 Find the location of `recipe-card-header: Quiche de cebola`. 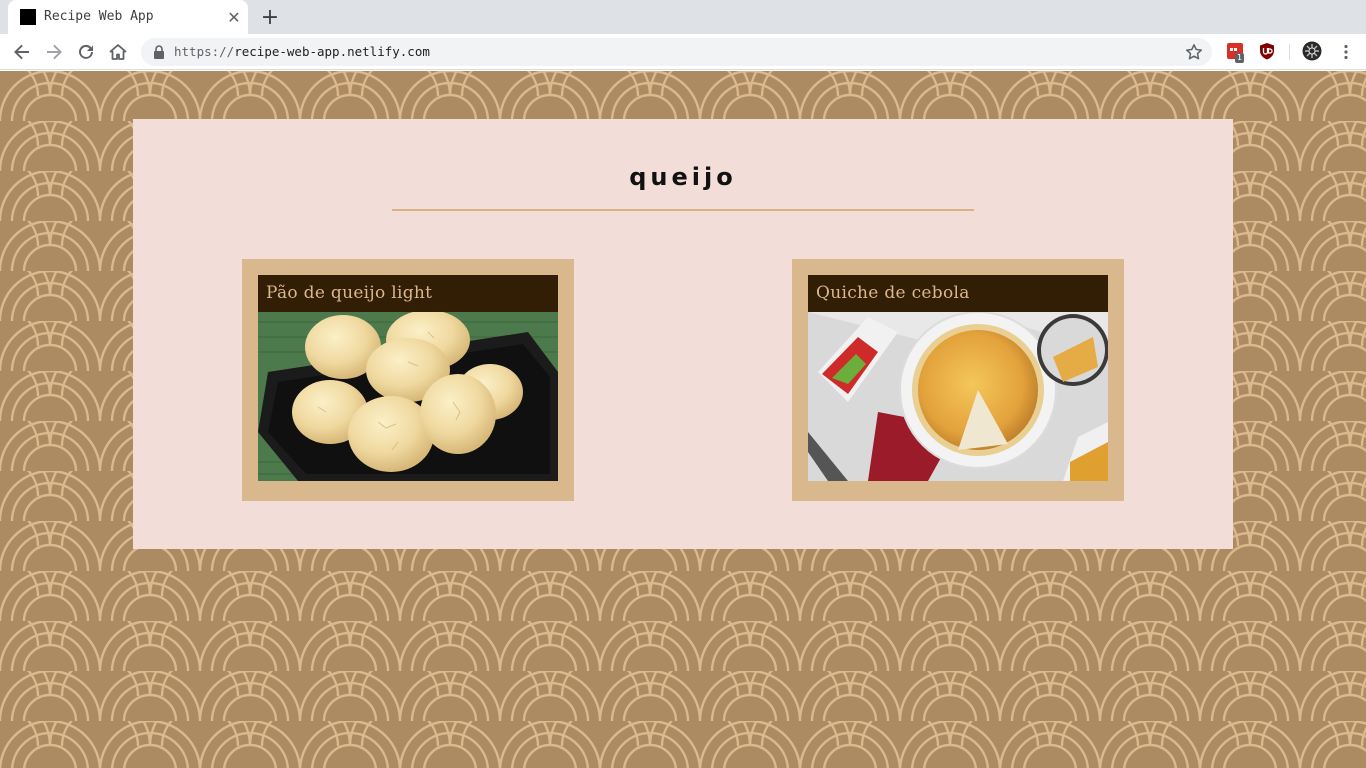

recipe-card-header: Quiche de cebola is located at coordinates (958, 293).